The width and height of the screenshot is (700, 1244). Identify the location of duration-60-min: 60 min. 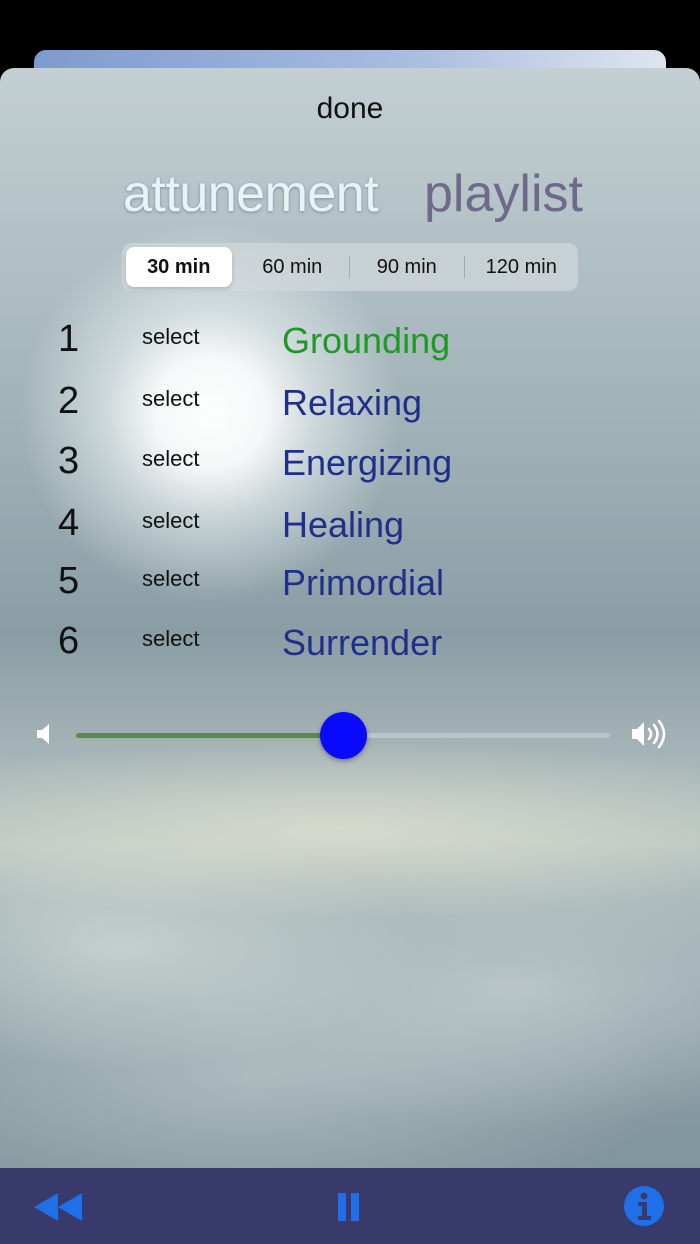
(293, 267).